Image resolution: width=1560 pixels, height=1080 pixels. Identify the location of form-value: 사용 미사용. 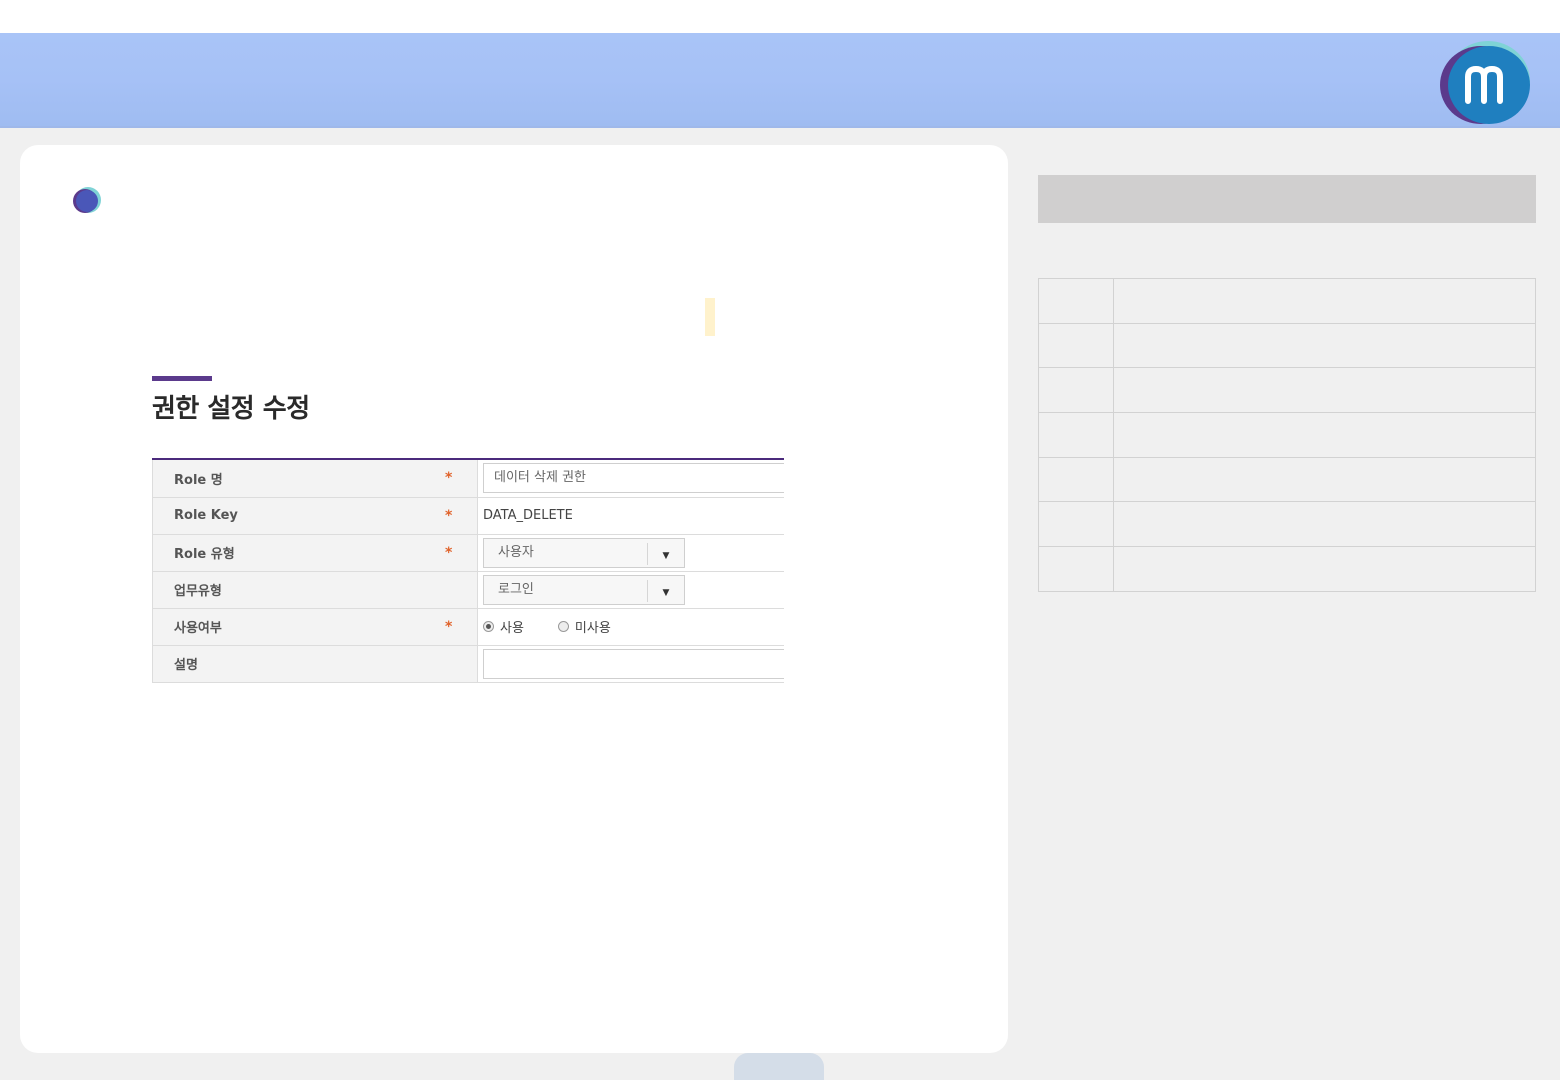
(630, 627).